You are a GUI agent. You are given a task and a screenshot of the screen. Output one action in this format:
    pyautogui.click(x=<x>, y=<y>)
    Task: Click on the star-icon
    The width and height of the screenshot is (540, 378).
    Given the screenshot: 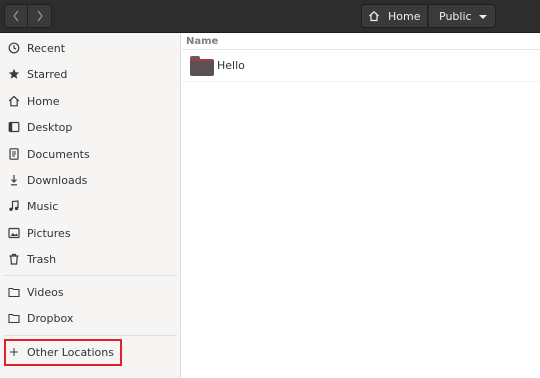 What is the action you would take?
    pyautogui.click(x=14, y=74)
    